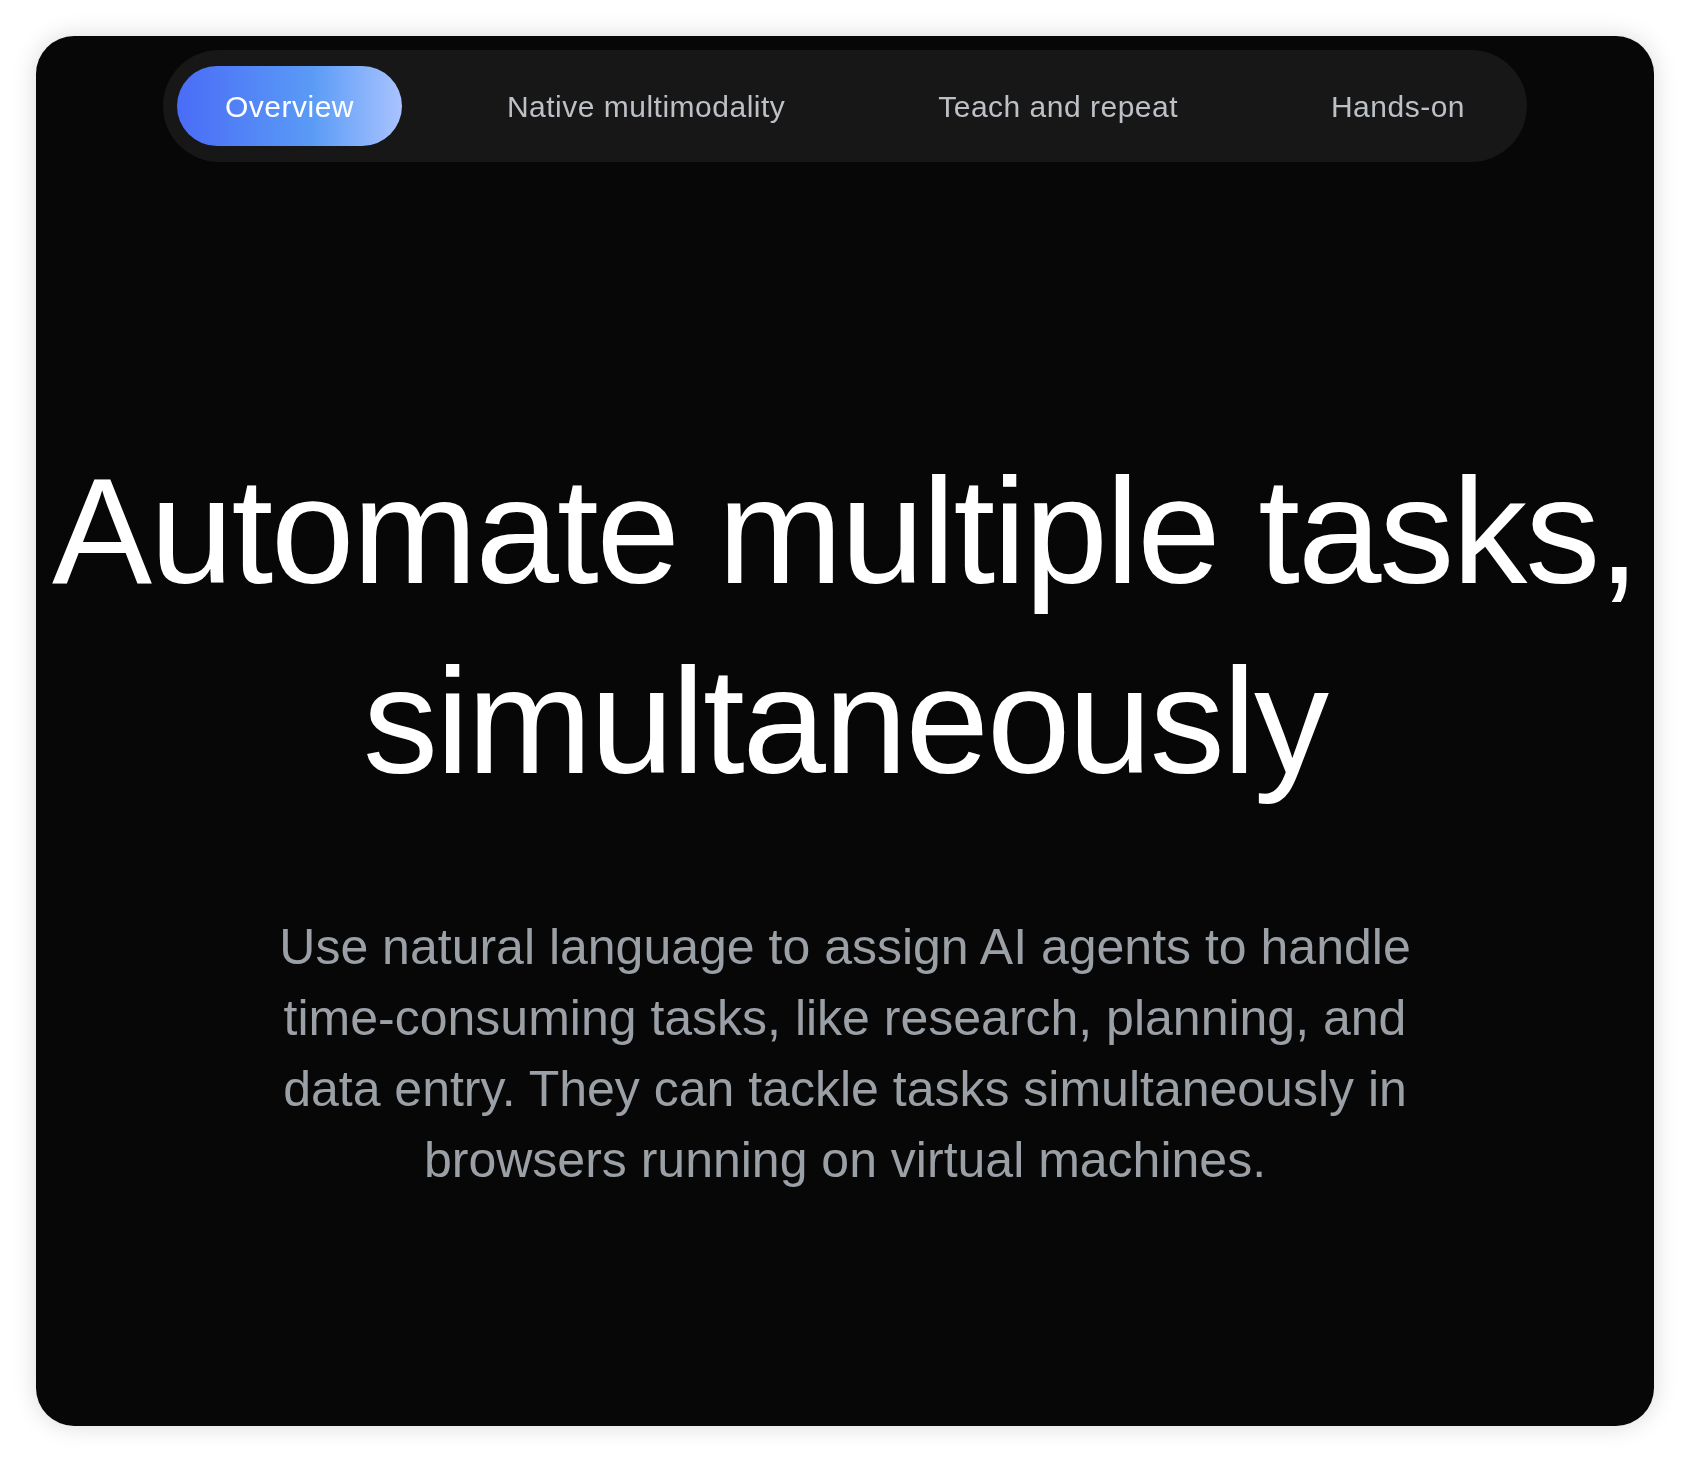 The image size is (1690, 1462). Describe the element at coordinates (1058, 106) in the screenshot. I see `tab: Teach and repeat` at that location.